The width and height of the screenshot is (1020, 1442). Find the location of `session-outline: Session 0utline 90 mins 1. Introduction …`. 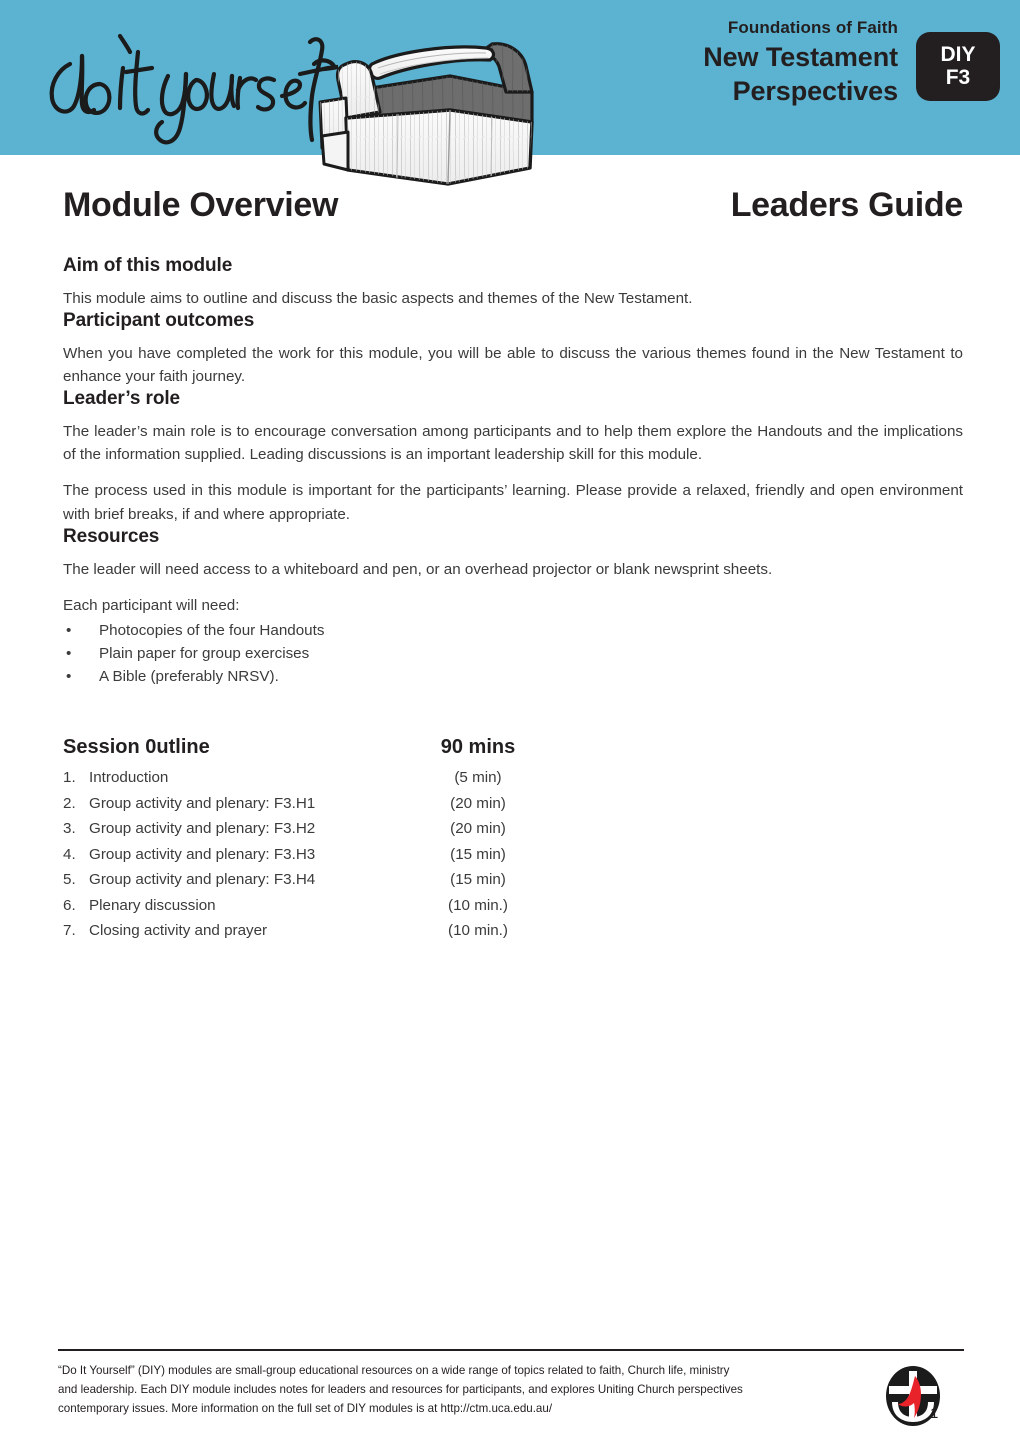

session-outline: Session 0utline 90 mins 1. Introduction … is located at coordinates (513, 837).